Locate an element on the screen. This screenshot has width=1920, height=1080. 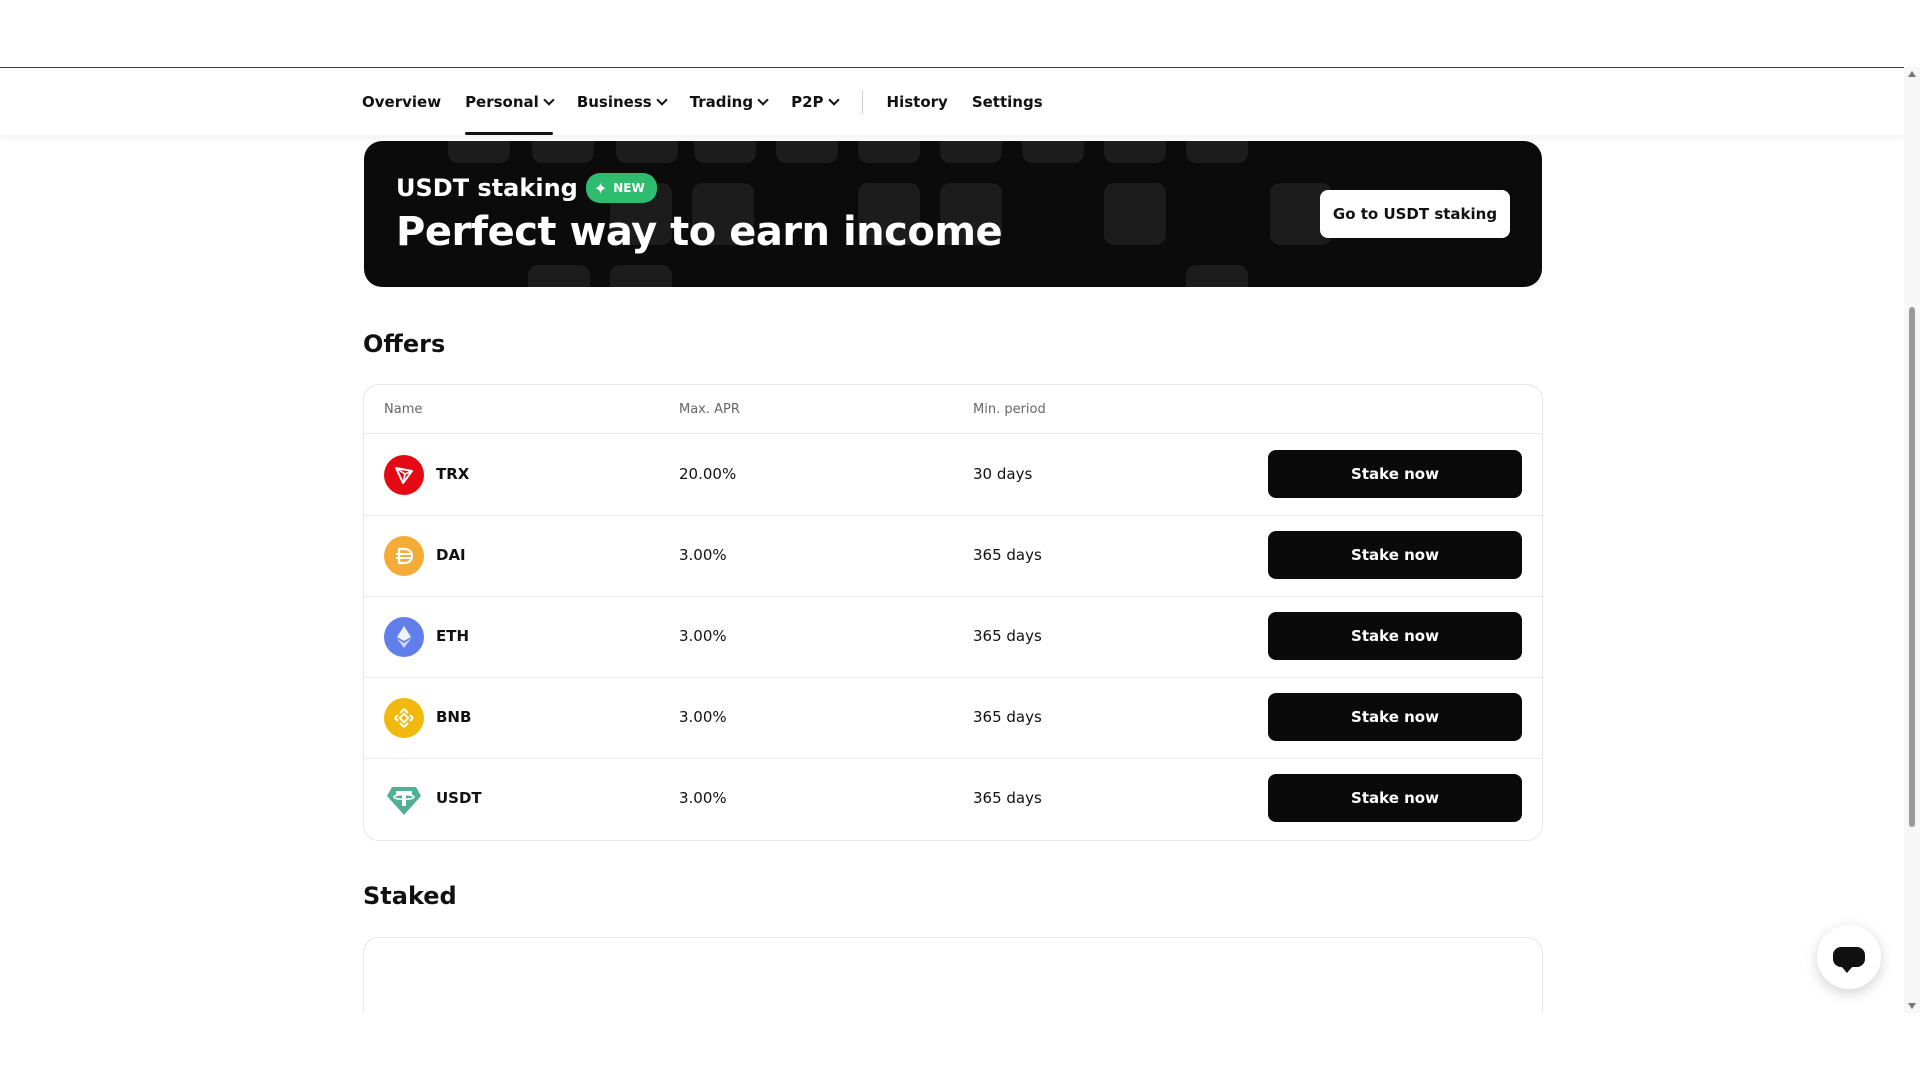
column-header-apr: Max. APR is located at coordinates (709, 409).